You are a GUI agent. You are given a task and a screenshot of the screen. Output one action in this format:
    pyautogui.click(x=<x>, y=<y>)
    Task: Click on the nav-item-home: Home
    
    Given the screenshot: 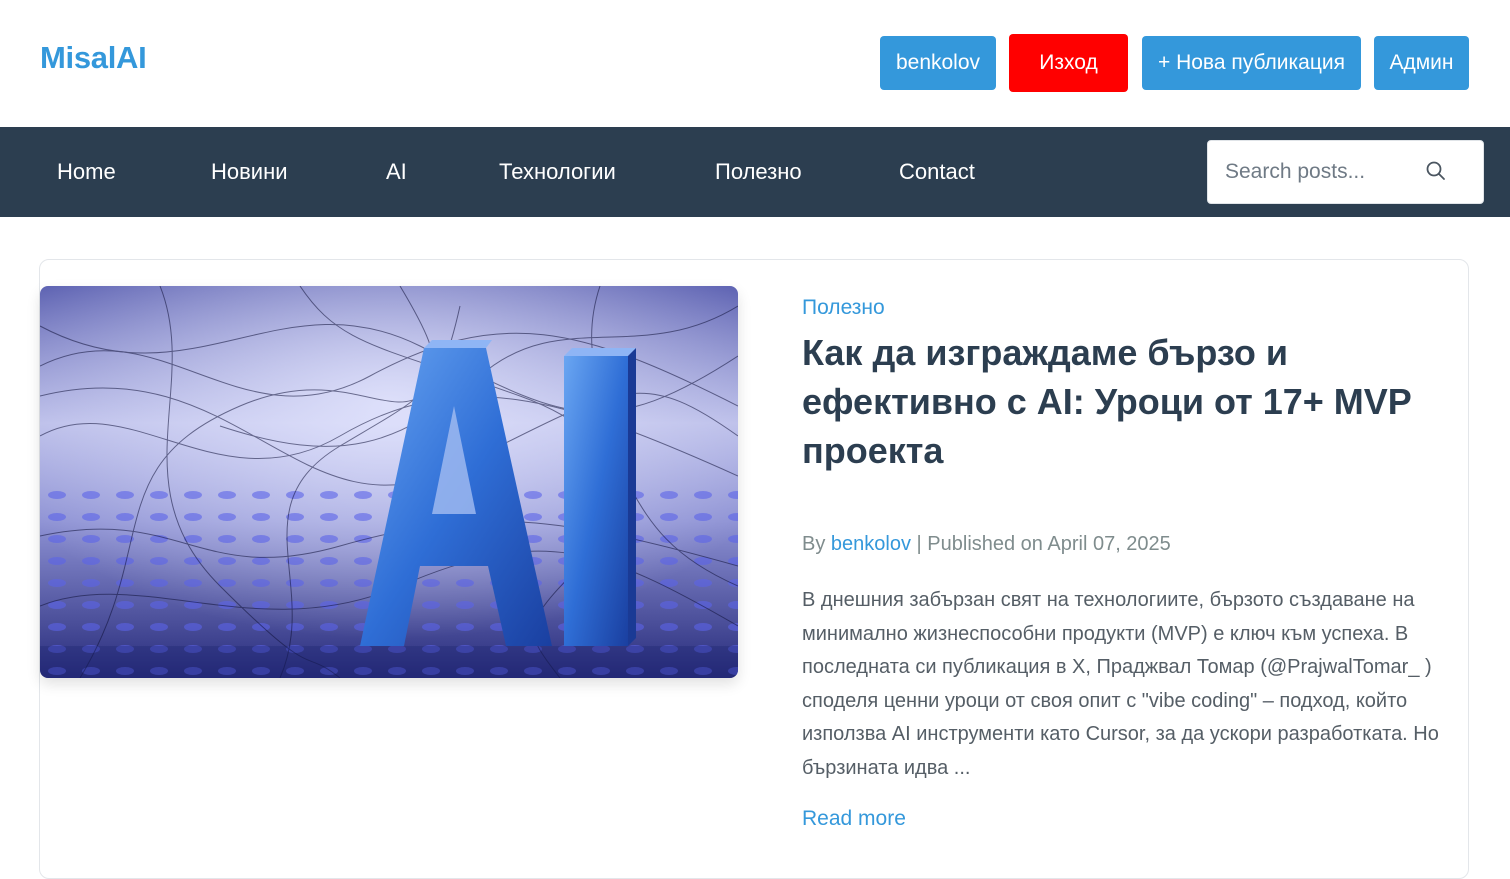 What is the action you would take?
    pyautogui.click(x=86, y=172)
    